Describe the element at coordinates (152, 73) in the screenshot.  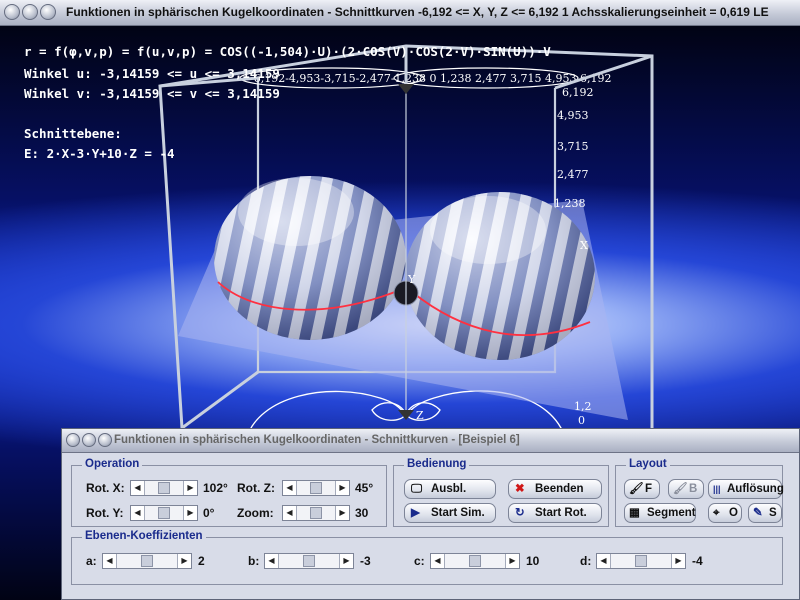
I see `angle-u-range: Winkel u: -3,14159 <= u <= 3,14159` at that location.